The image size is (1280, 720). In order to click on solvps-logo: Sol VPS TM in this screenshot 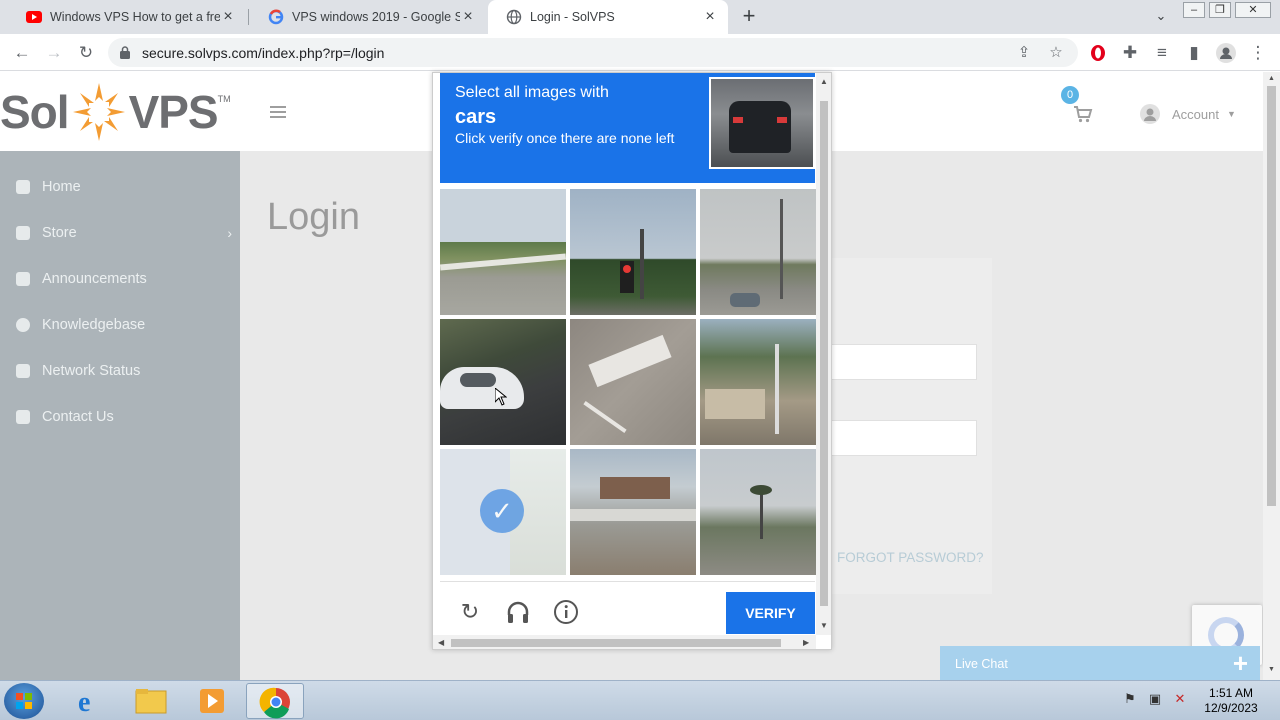, I will do `click(115, 112)`.